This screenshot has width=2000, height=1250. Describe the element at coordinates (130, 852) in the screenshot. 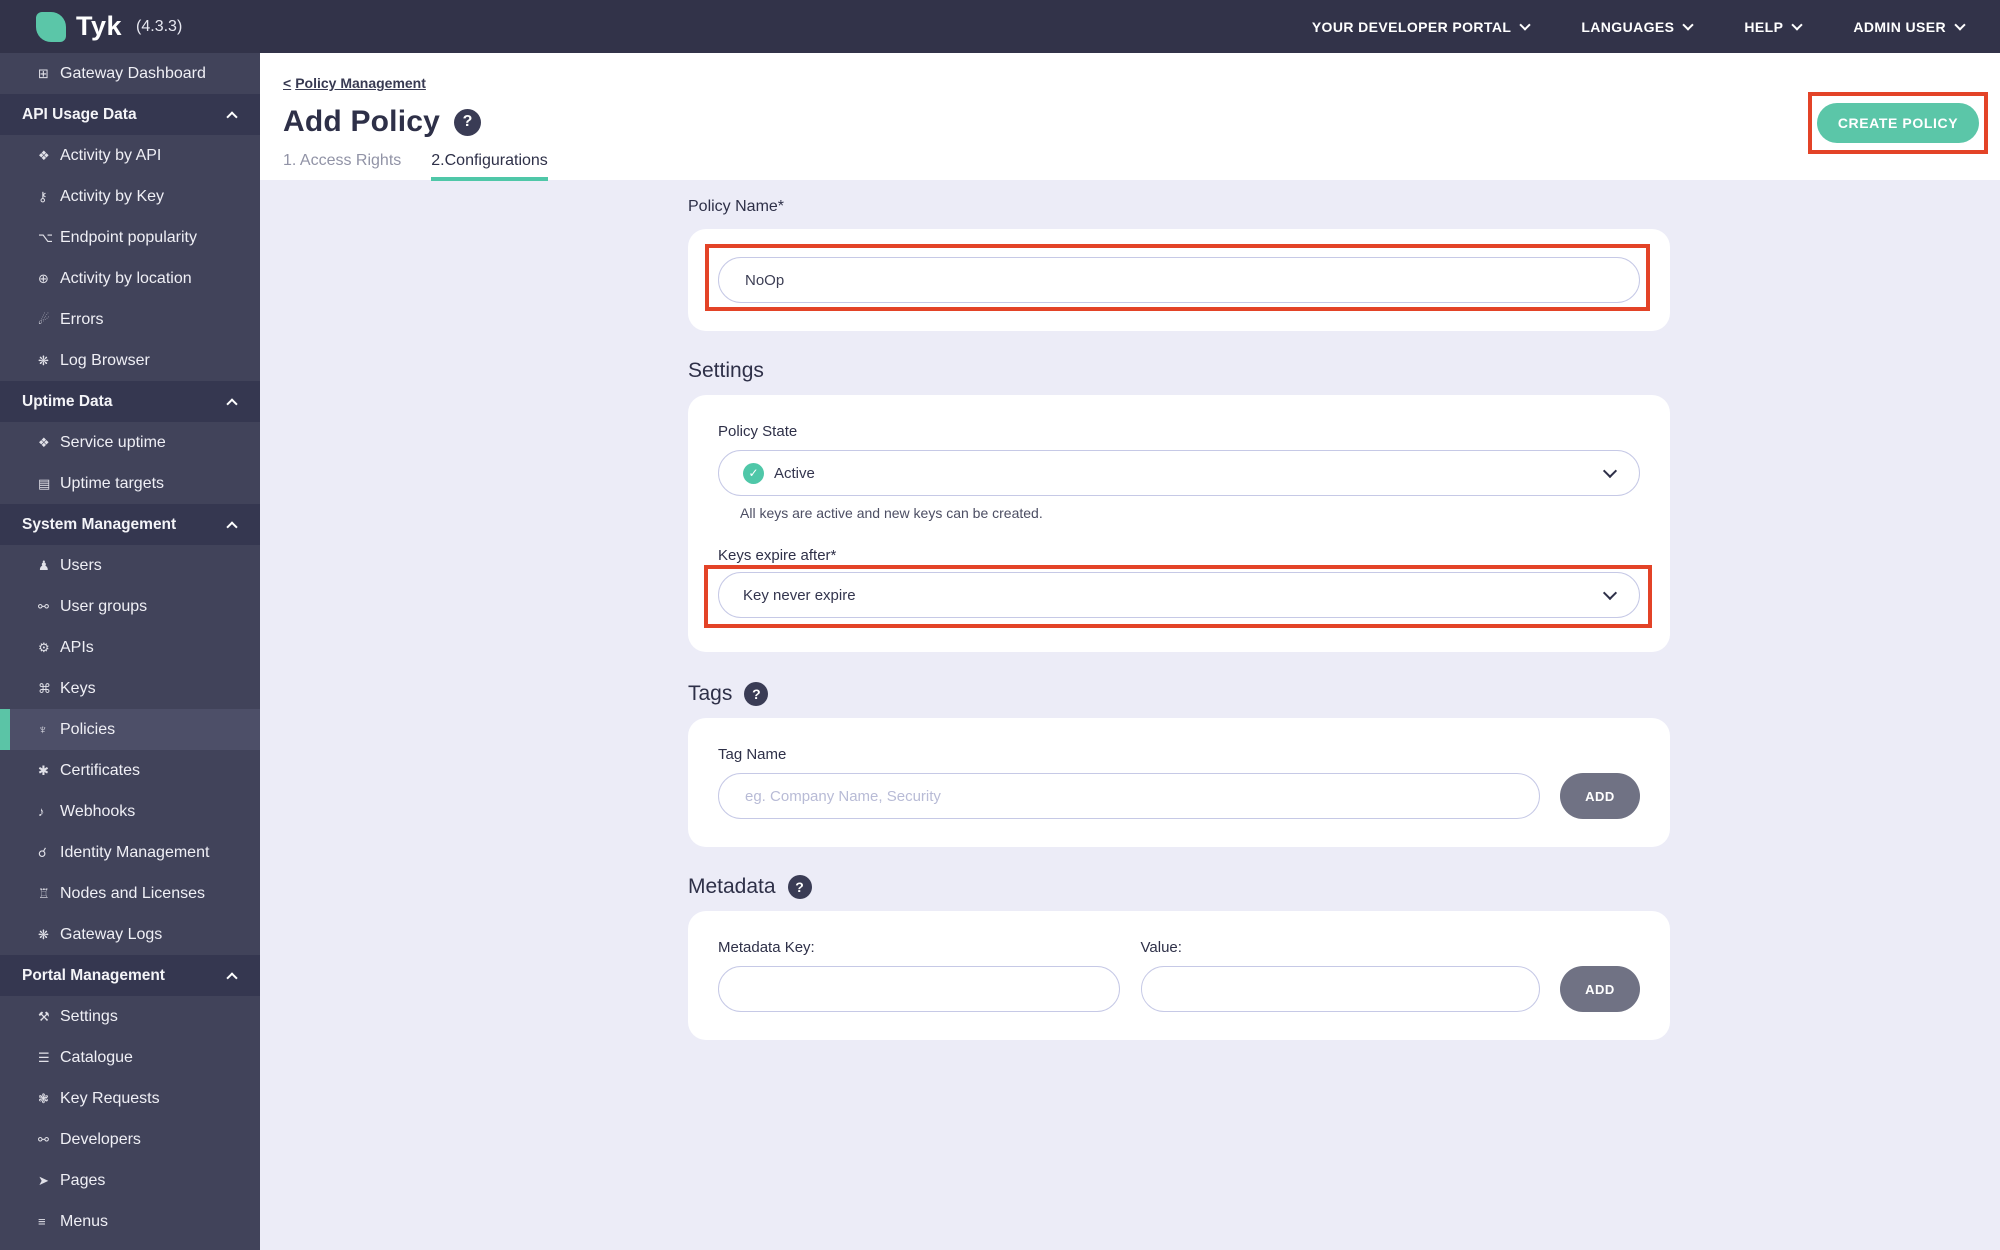

I see `sidebar-item-identity-management: ☌ Identity Management` at that location.